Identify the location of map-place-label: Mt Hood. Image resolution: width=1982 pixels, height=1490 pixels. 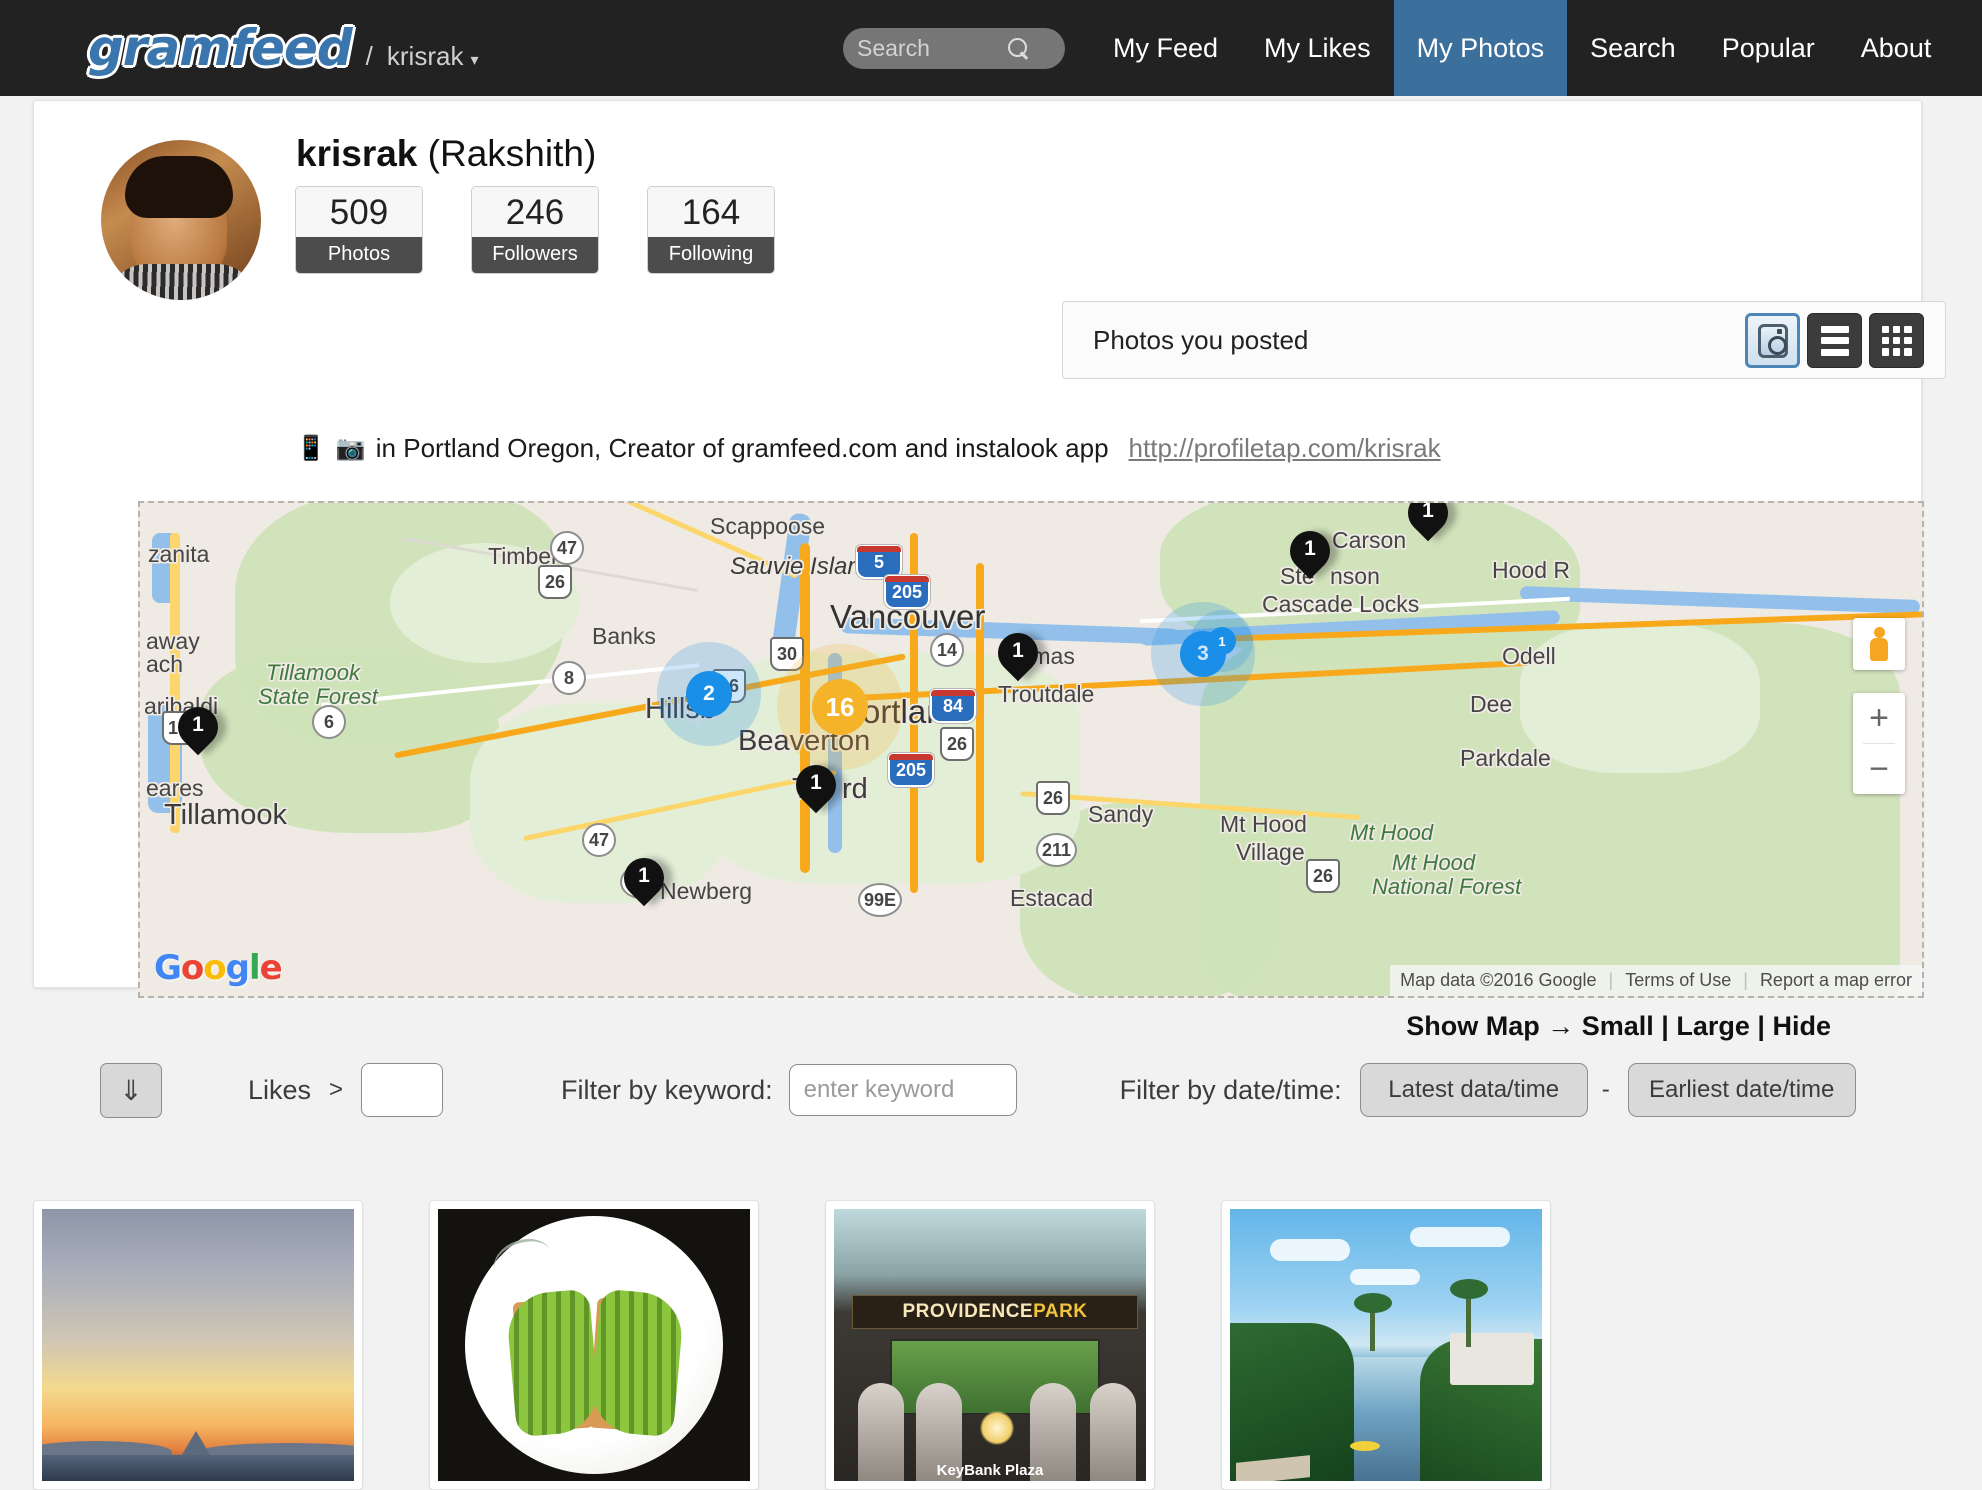
(1434, 862).